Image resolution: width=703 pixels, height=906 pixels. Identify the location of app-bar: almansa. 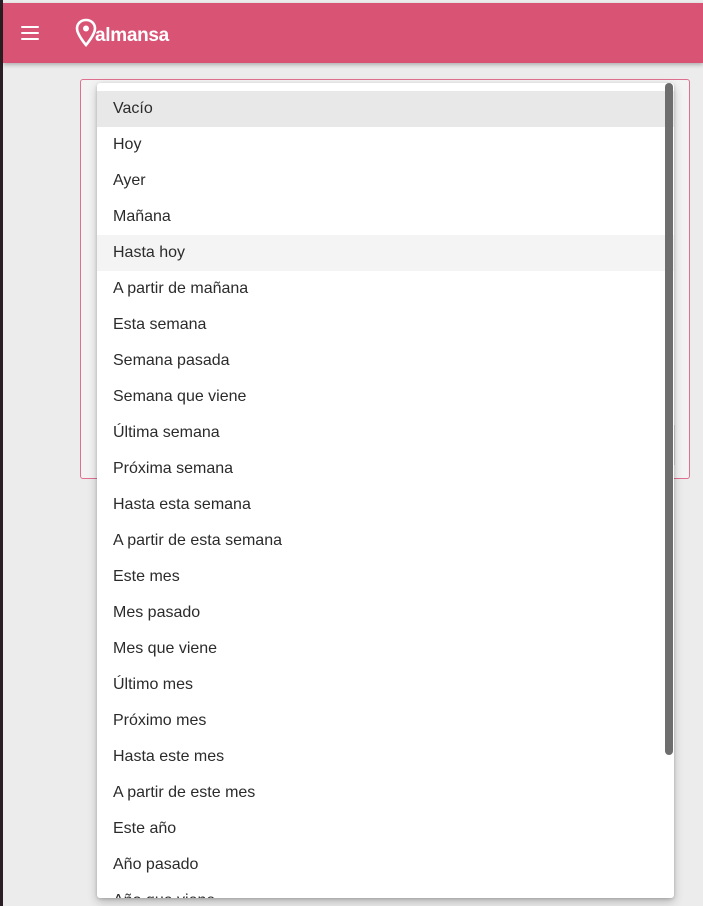
(353, 33).